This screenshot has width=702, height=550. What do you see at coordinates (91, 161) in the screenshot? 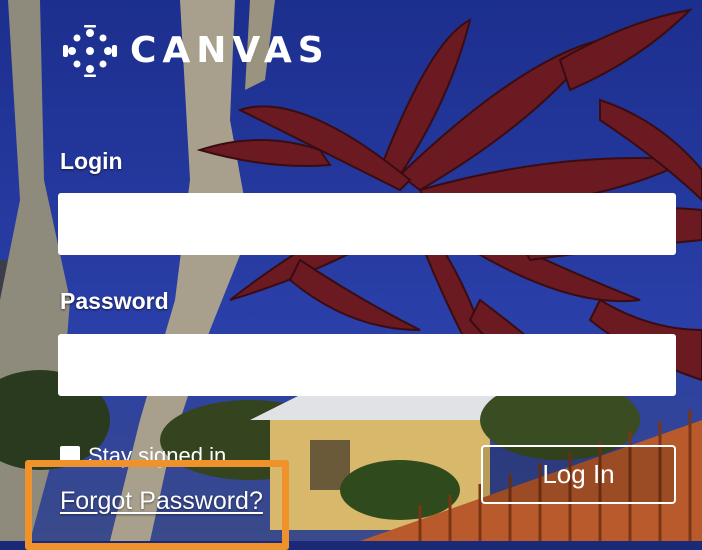
I see `login-label: Login` at bounding box center [91, 161].